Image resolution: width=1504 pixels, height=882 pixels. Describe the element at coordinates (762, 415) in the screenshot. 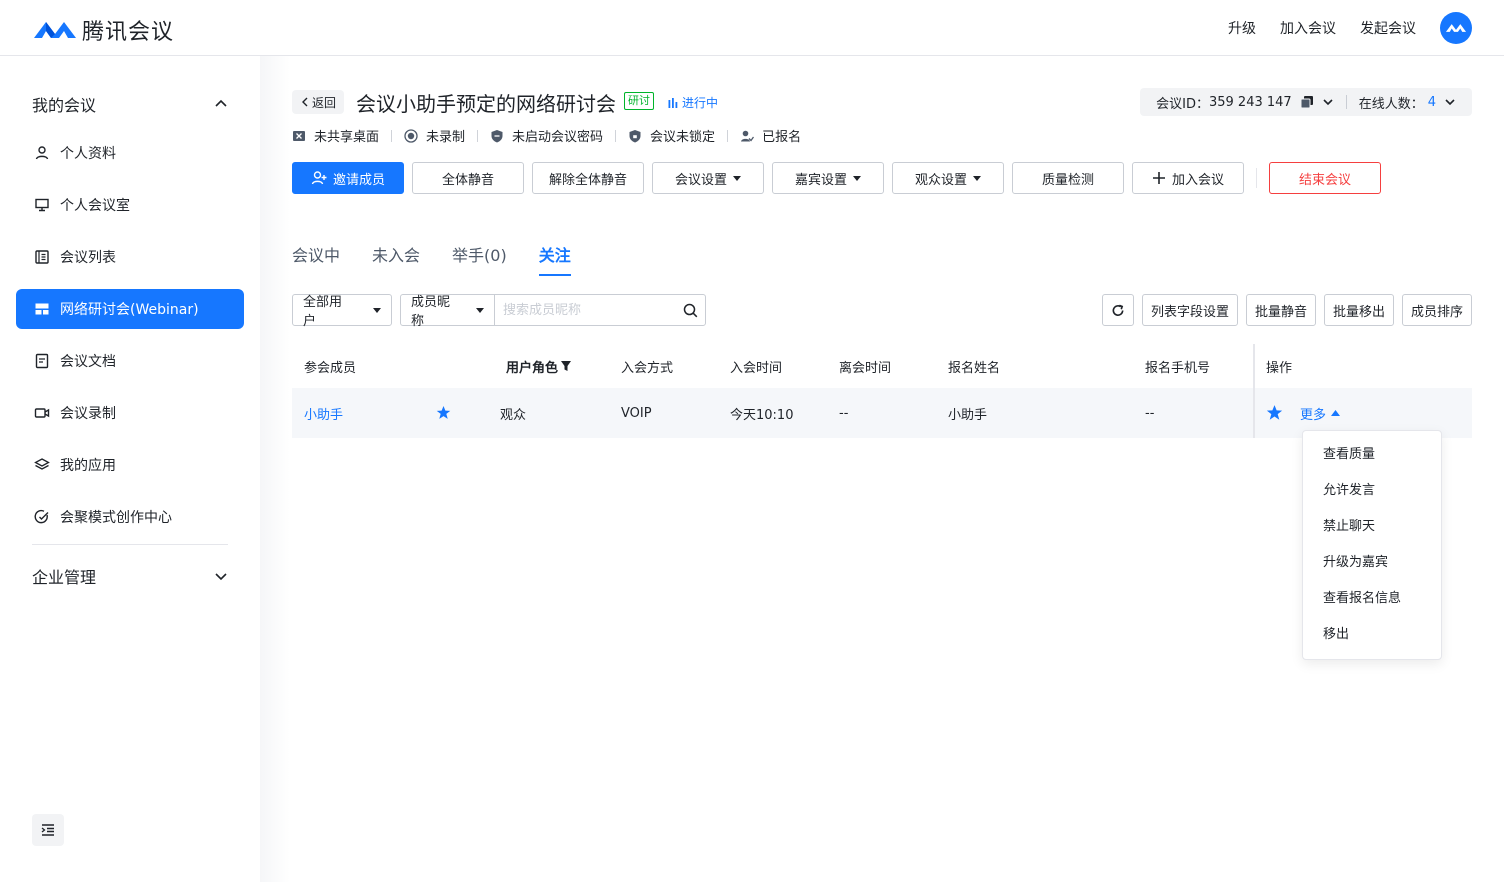

I see `member-join-time: 今天10:10` at that location.